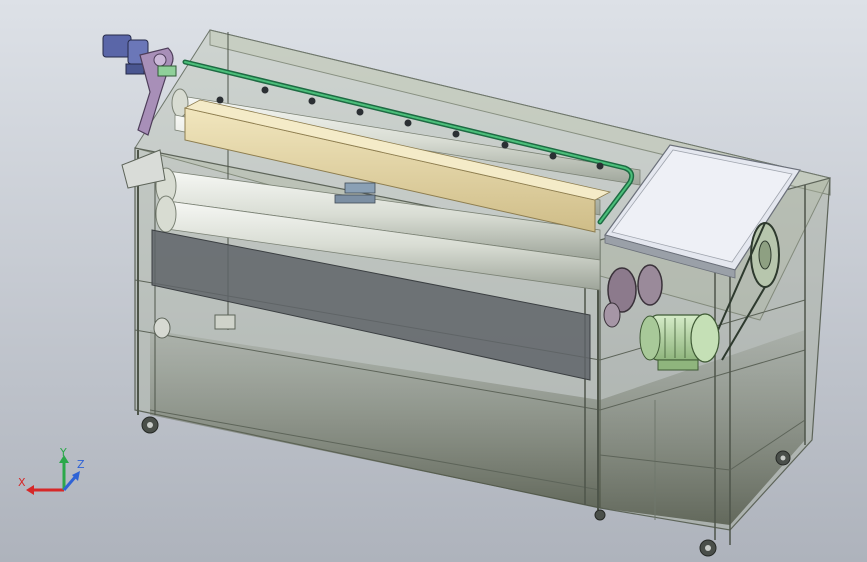 This screenshot has height=562, width=867. I want to click on left-roller-end, so click(162, 328).